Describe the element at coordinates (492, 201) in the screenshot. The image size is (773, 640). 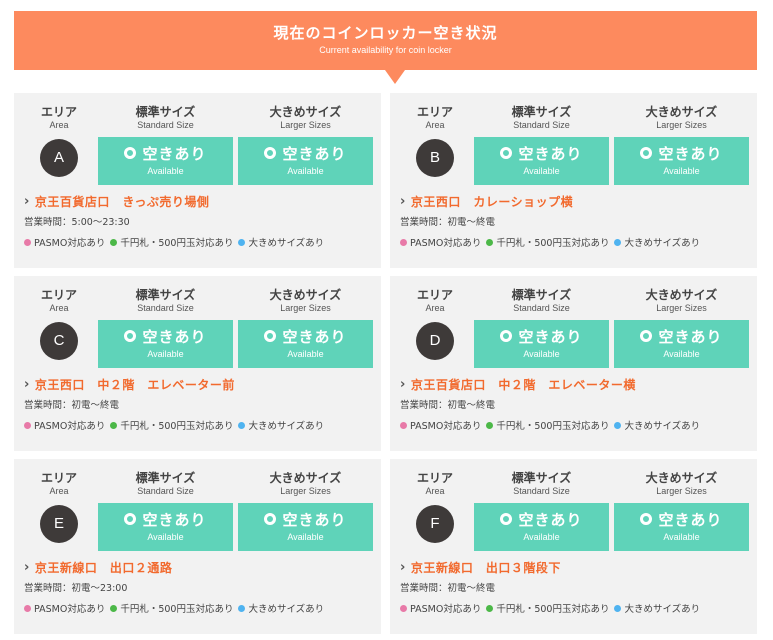
I see `location-name: 京王西口 カレーショップ横` at that location.